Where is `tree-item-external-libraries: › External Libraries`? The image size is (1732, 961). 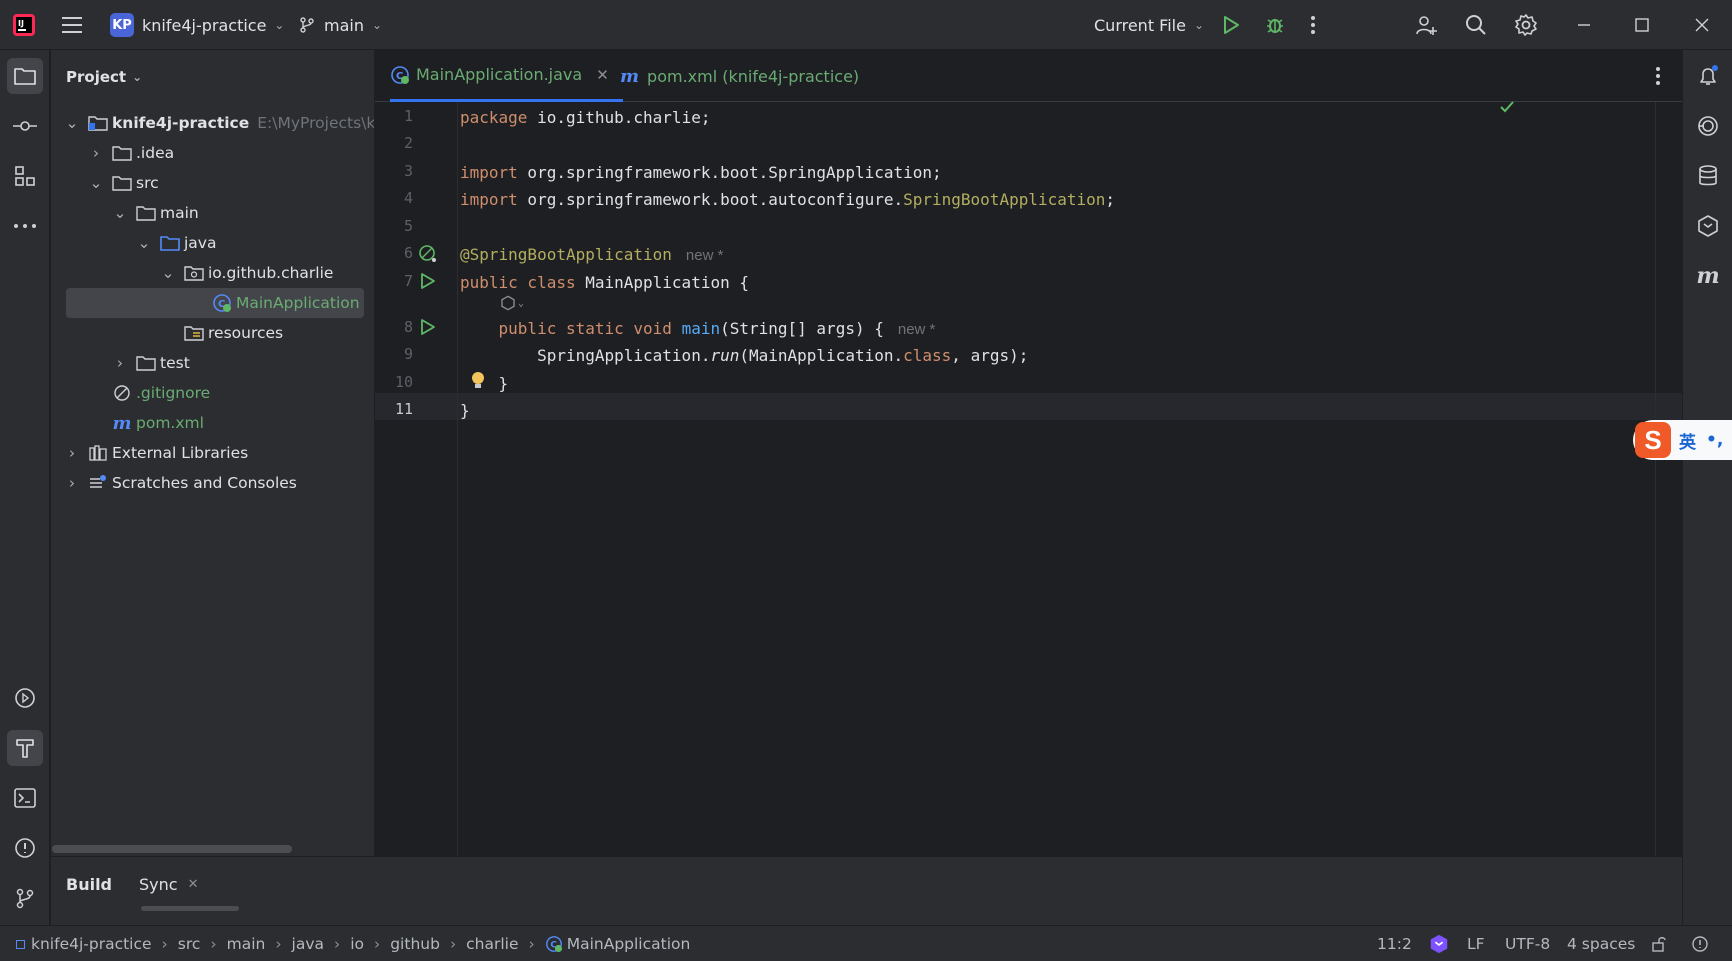 tree-item-external-libraries: › External Libraries is located at coordinates (156, 453).